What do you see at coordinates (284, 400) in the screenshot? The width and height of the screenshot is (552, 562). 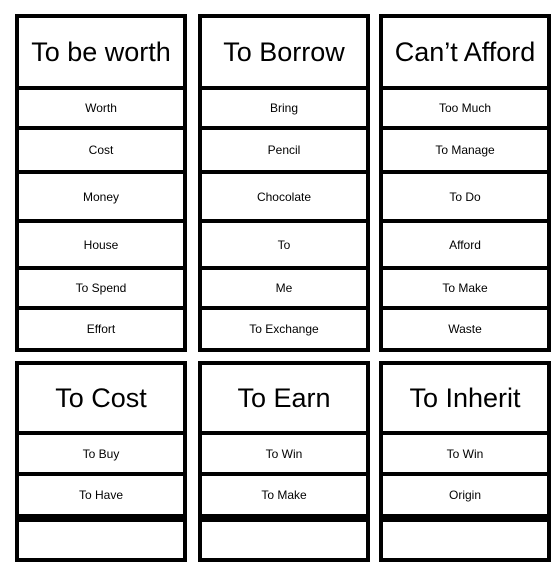 I see `card-title: To Earn` at bounding box center [284, 400].